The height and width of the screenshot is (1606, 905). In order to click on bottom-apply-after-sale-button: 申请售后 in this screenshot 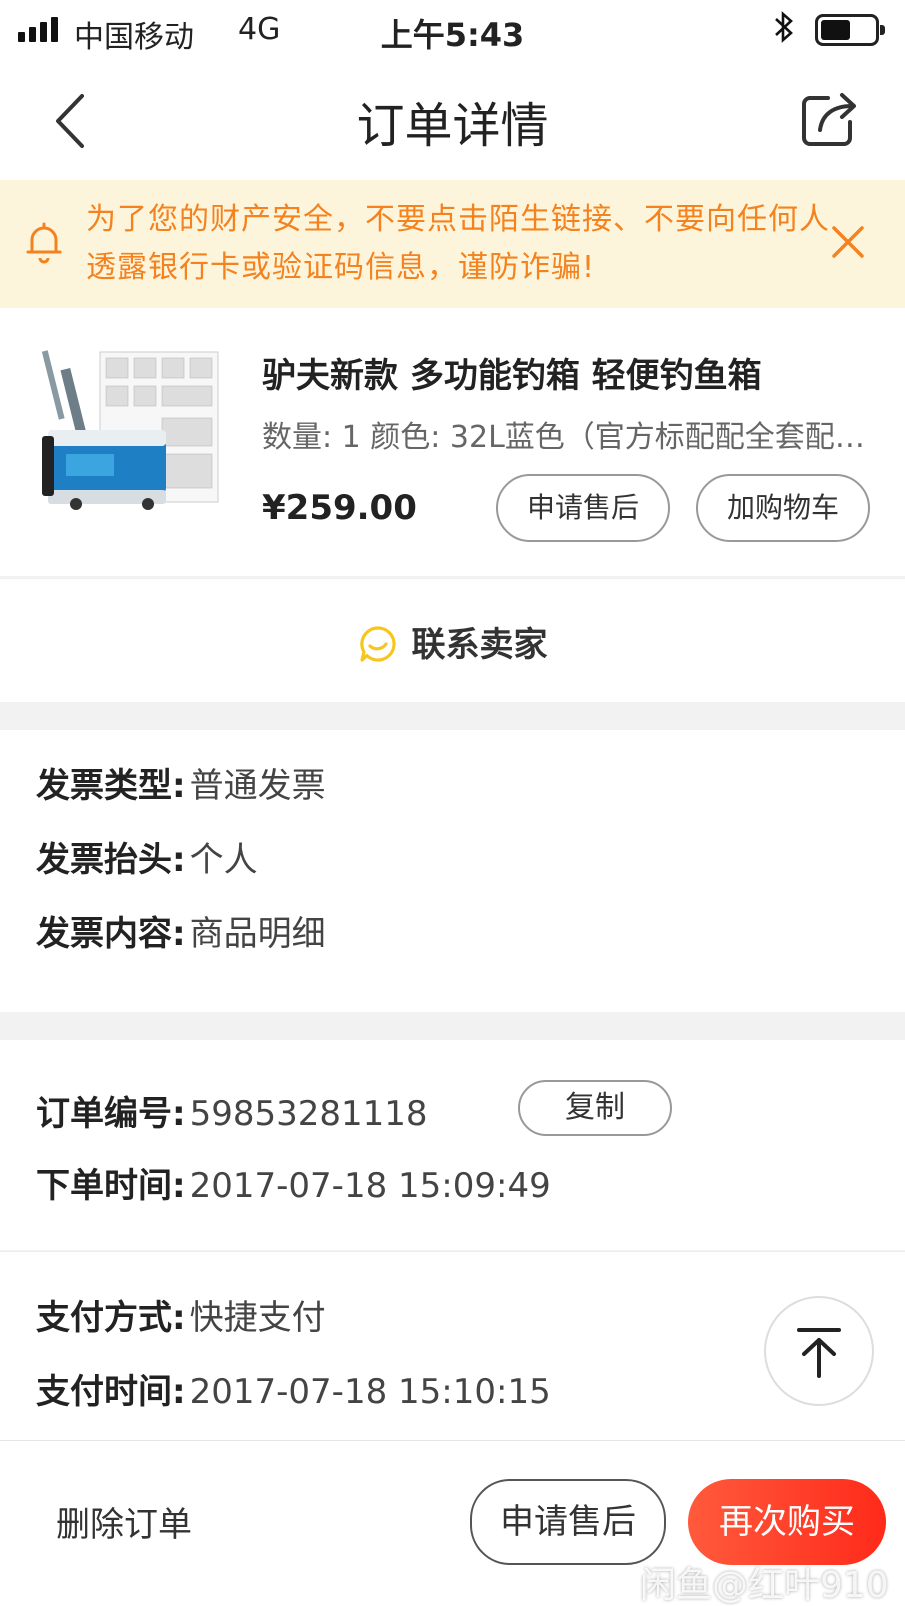, I will do `click(568, 1522)`.